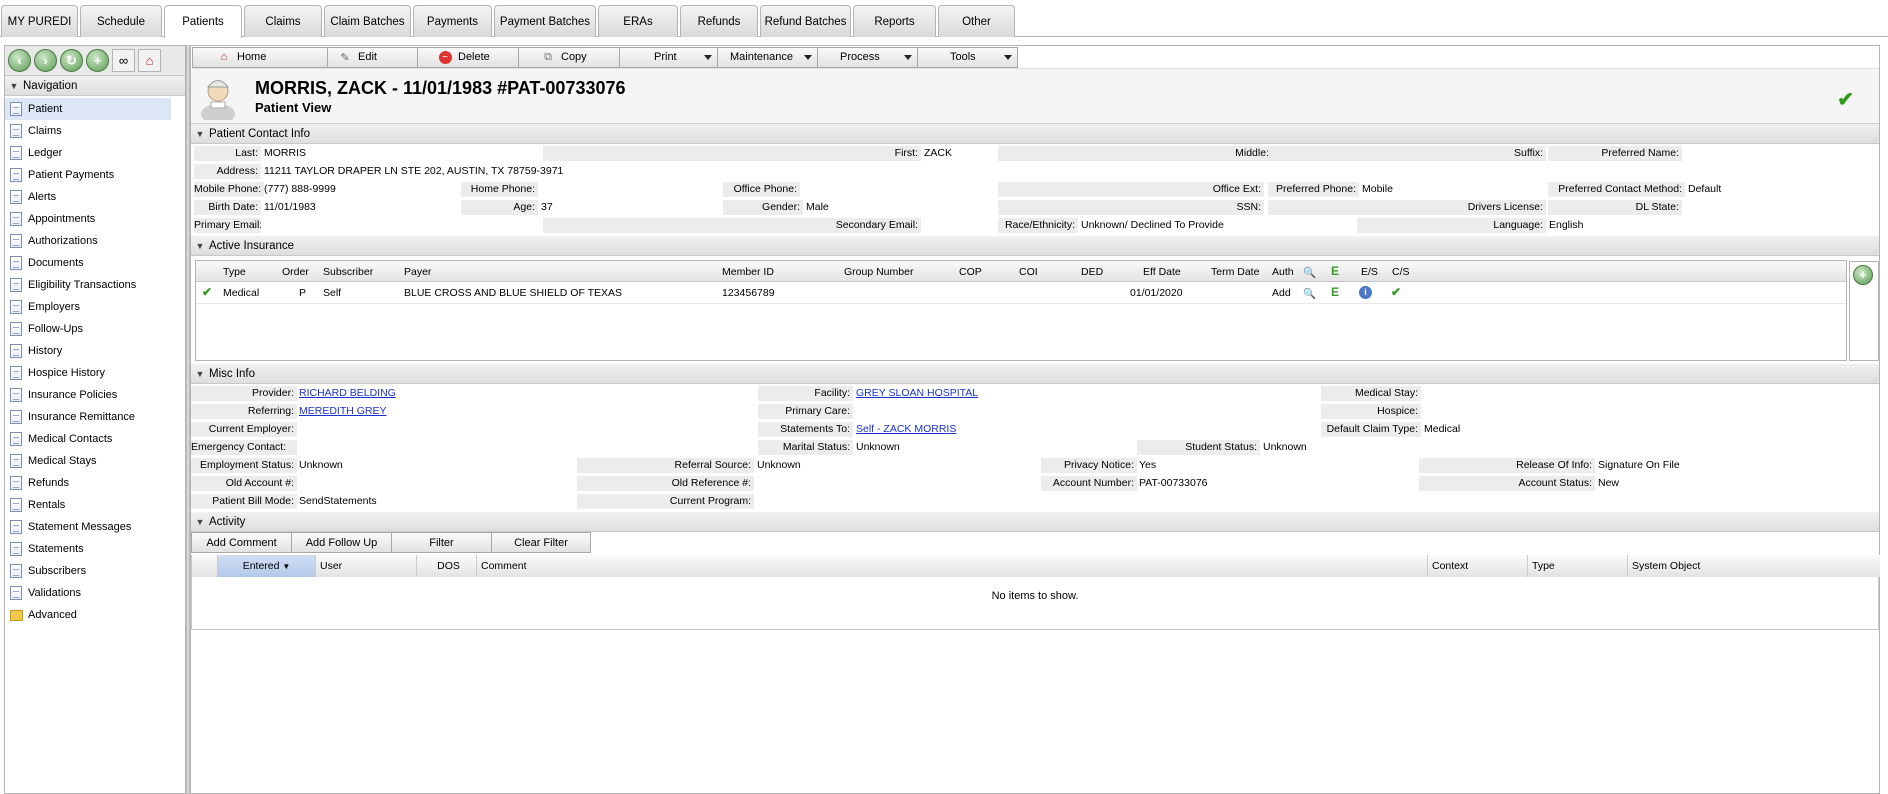 Image resolution: width=1888 pixels, height=794 pixels. I want to click on column-header-entered: Entered ▼, so click(267, 566).